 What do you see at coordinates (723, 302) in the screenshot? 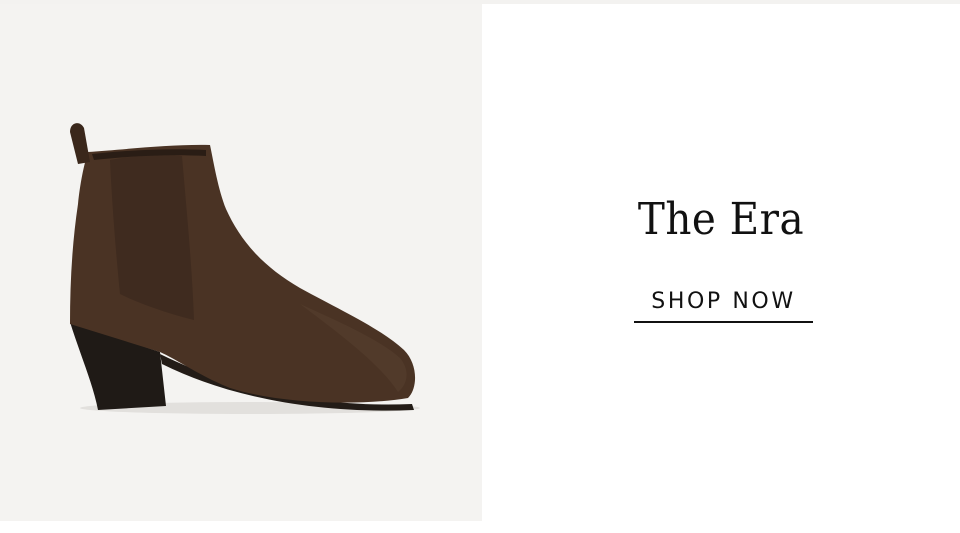
I see `shop-now-link: SHOP NOW` at bounding box center [723, 302].